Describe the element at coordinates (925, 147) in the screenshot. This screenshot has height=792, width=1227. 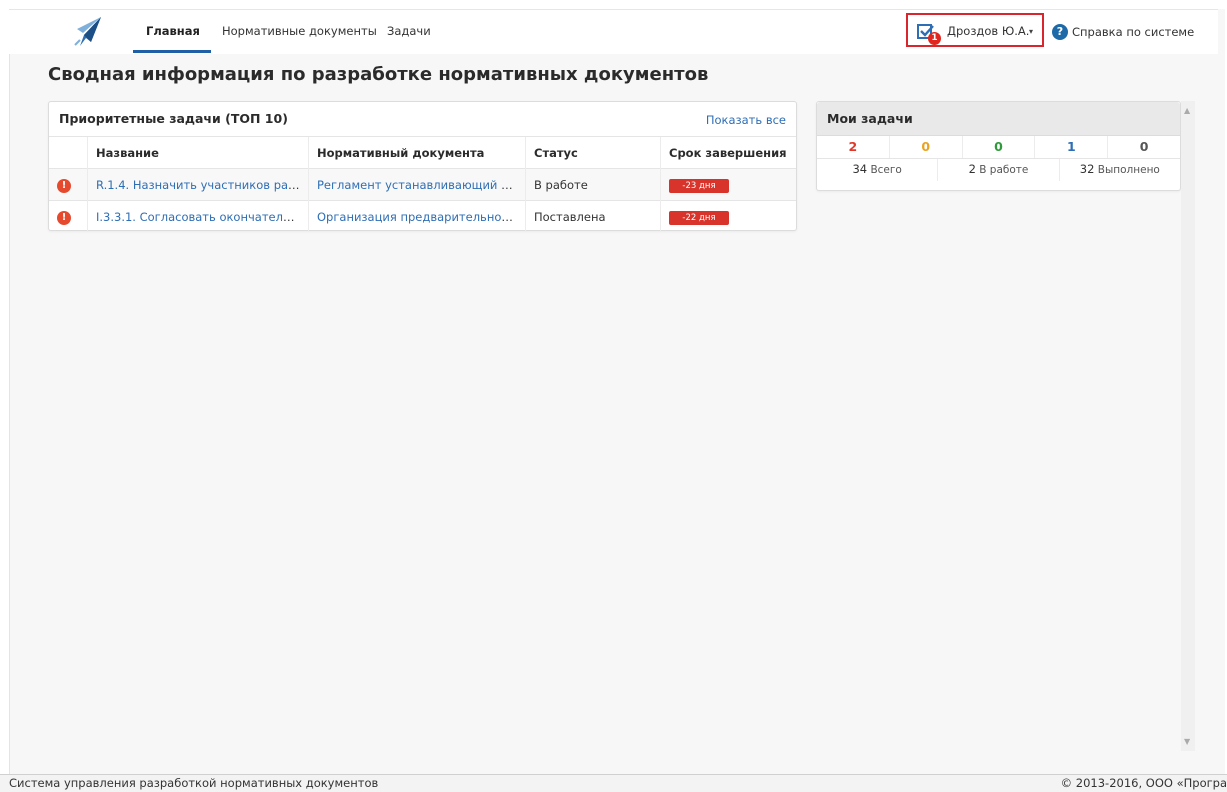
I see `count-warning: 0` at that location.